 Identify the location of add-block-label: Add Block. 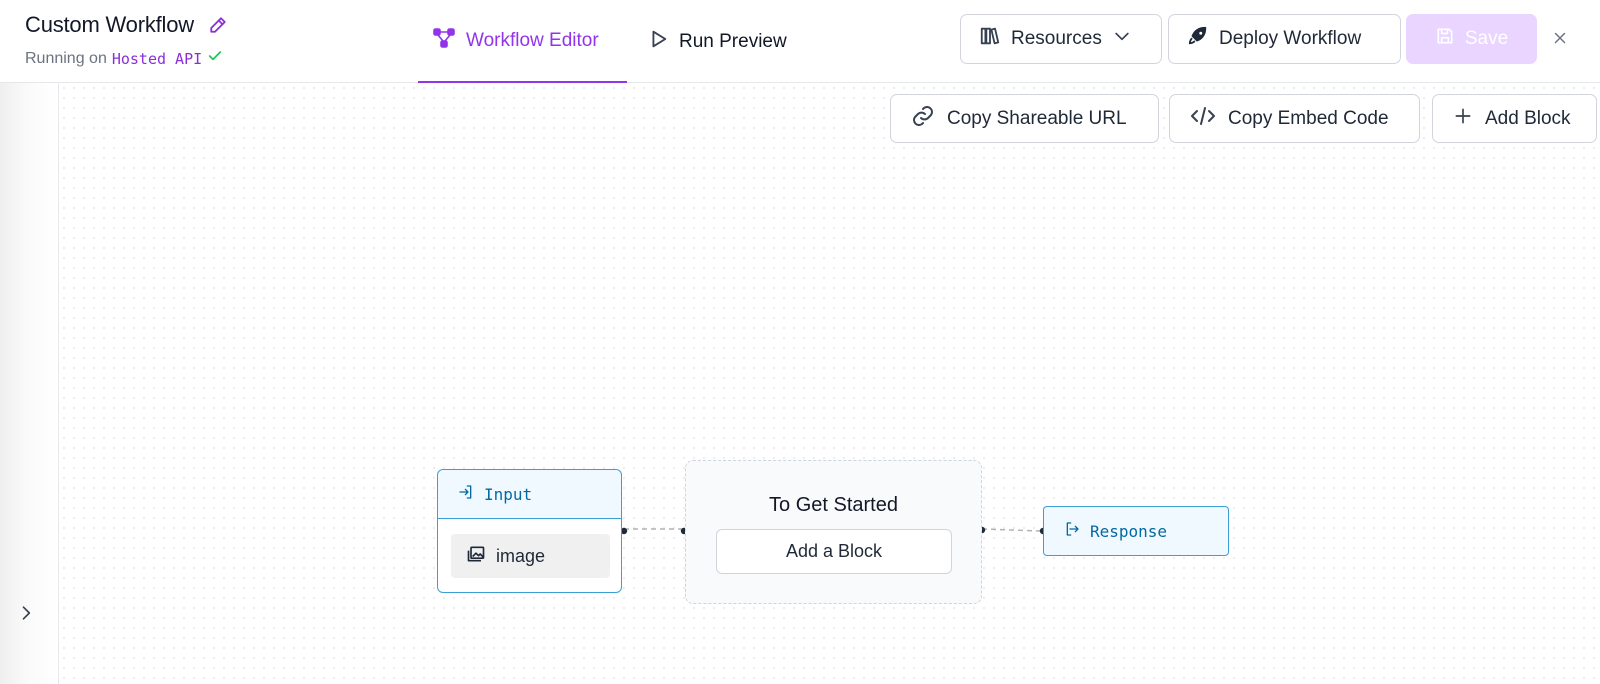
(1528, 118).